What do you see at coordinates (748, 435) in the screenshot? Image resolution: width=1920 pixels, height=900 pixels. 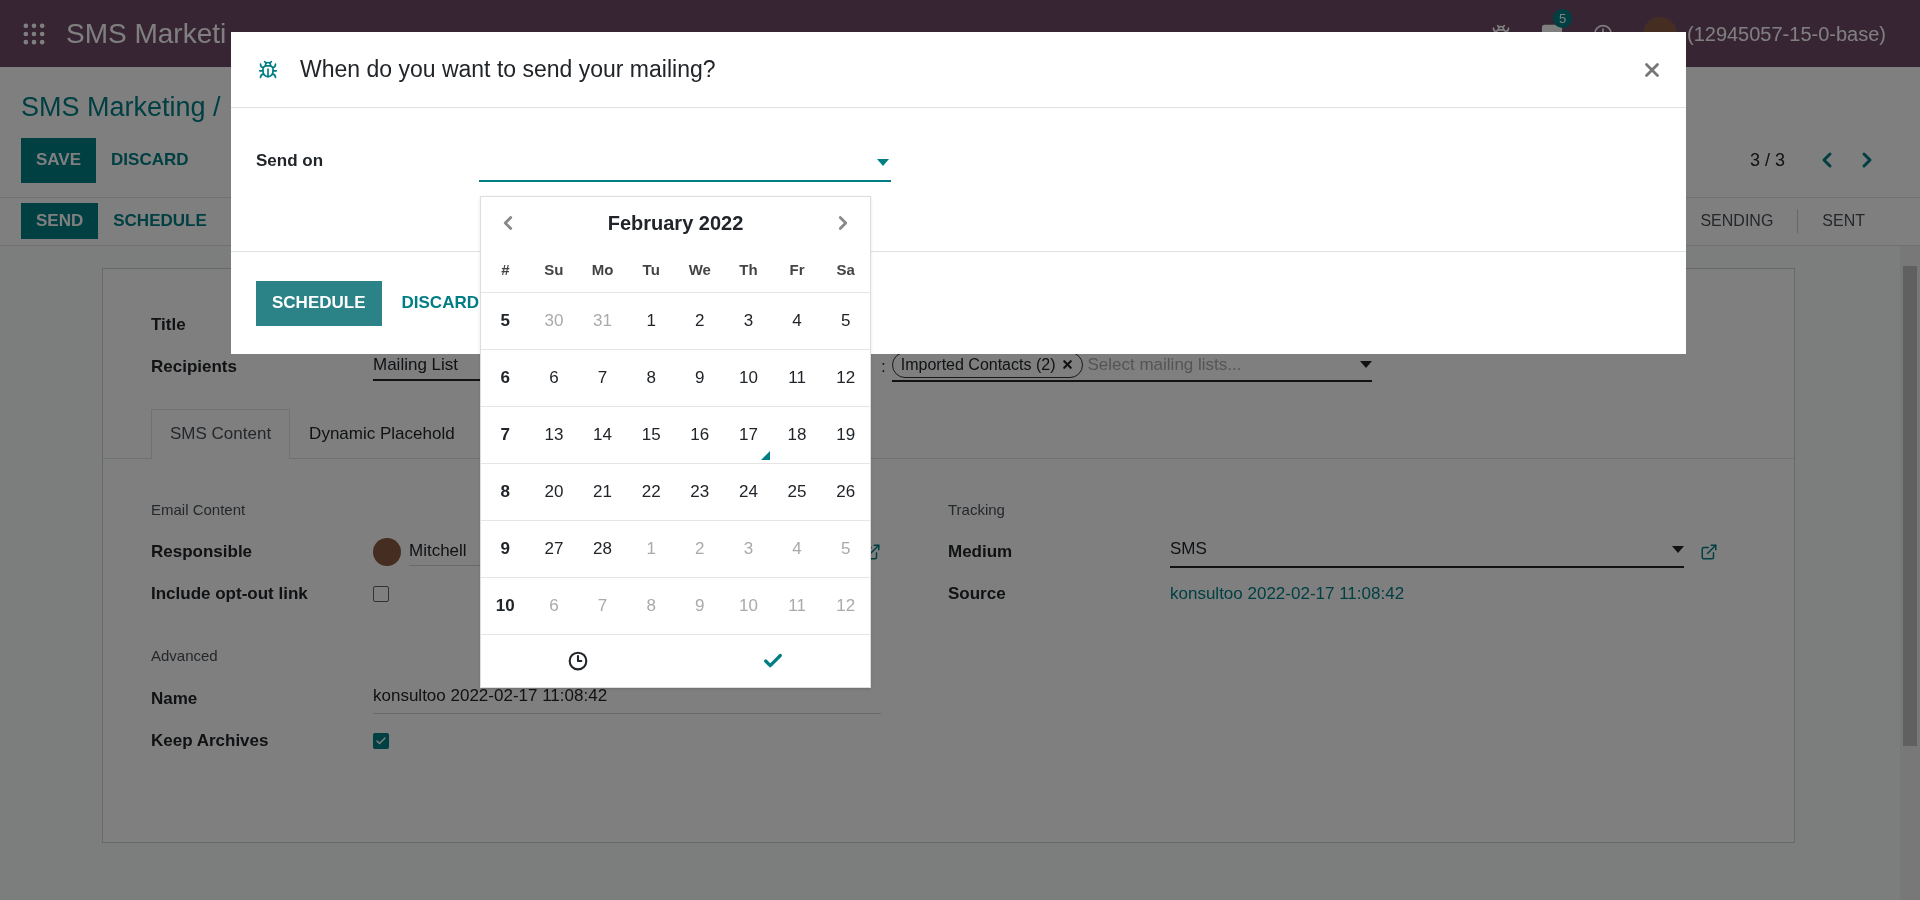 I see `calendar-day: 17` at bounding box center [748, 435].